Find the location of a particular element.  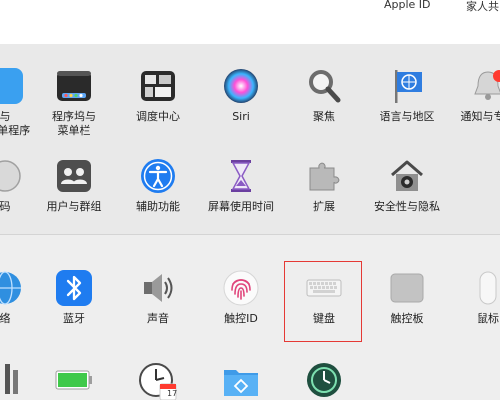

family-link: 家人共 is located at coordinates (482, 7).